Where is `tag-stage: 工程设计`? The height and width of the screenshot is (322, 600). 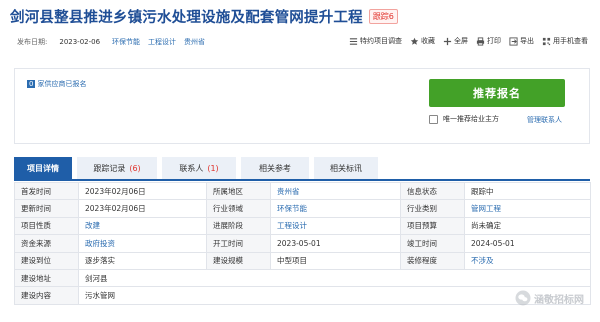
tag-stage: 工程设计 is located at coordinates (162, 42).